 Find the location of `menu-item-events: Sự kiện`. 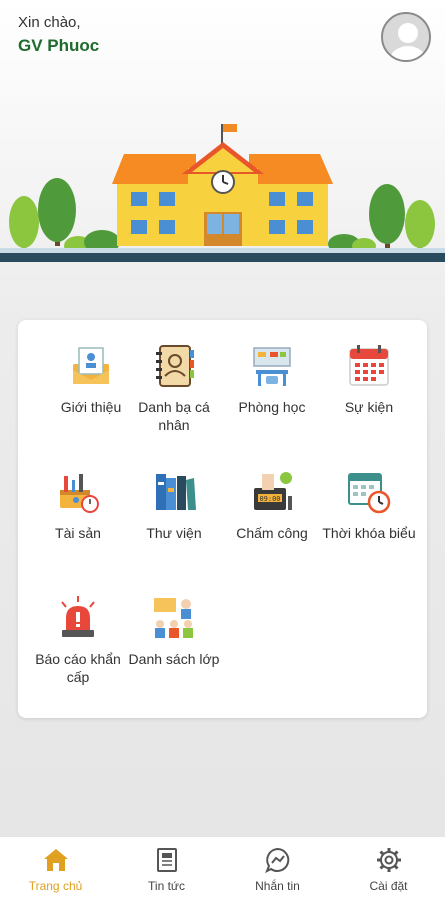

menu-item-events: Sự kiện is located at coordinates (369, 379).